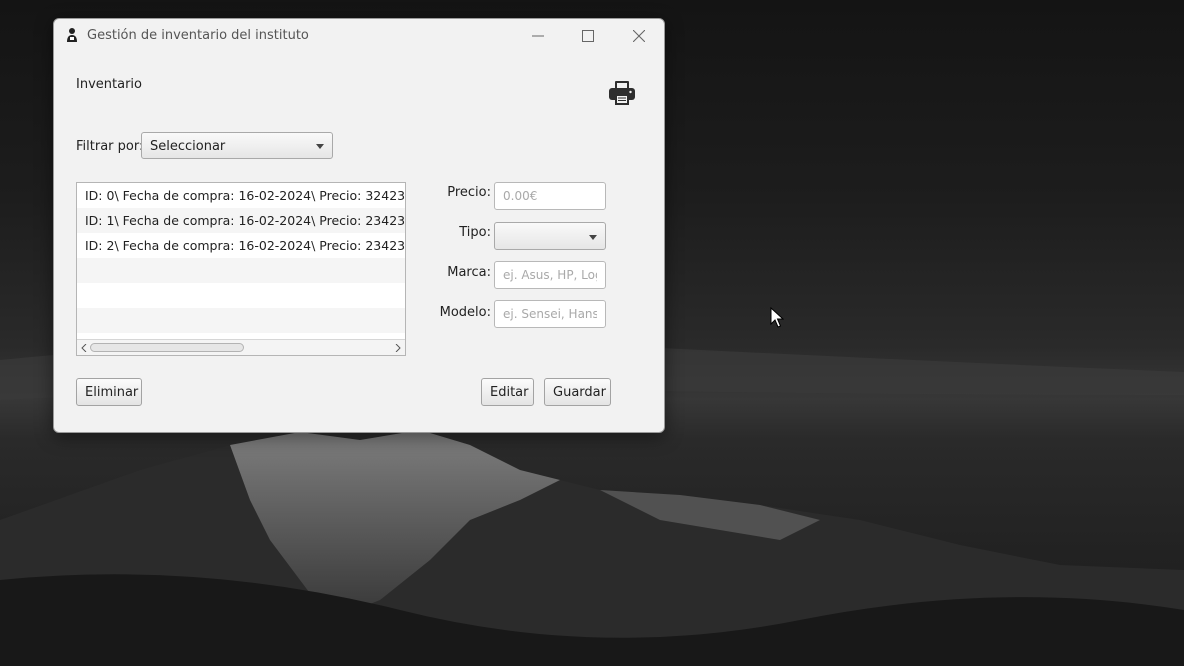  Describe the element at coordinates (550, 314) in the screenshot. I see `modelo-input` at that location.